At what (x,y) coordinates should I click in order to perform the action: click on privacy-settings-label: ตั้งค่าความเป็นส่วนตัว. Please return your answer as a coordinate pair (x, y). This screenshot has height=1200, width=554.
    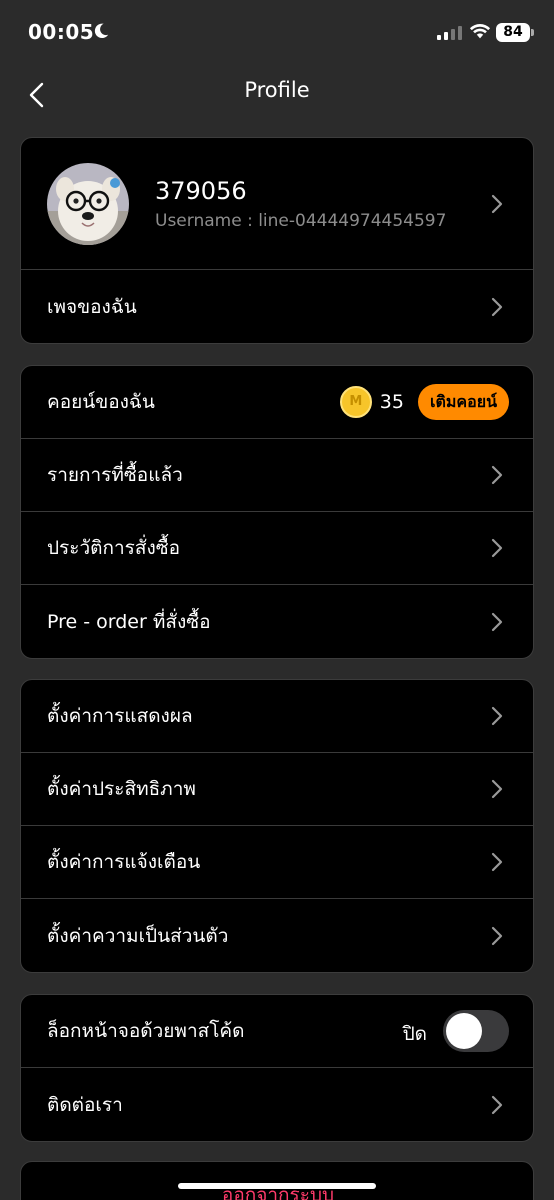
    Looking at the image, I should click on (138, 935).